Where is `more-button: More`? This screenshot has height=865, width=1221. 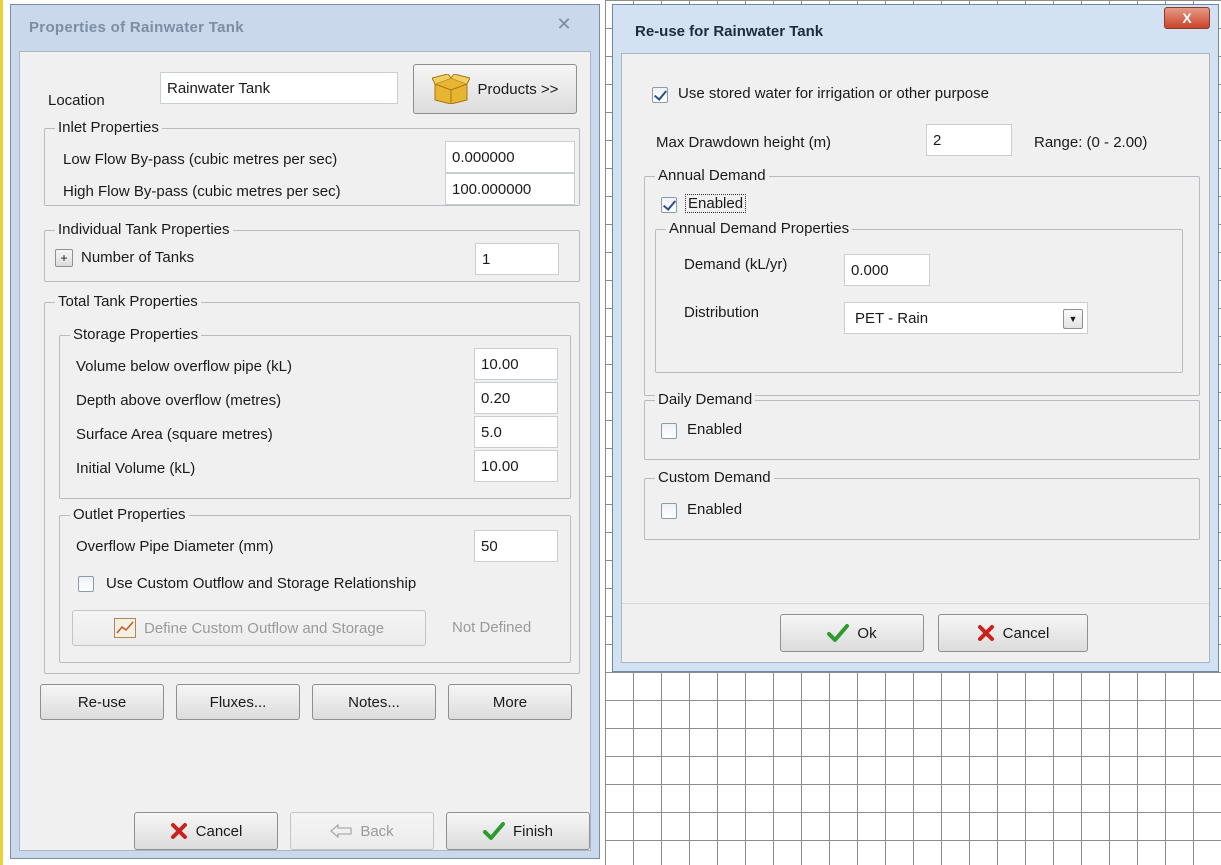 more-button: More is located at coordinates (510, 702).